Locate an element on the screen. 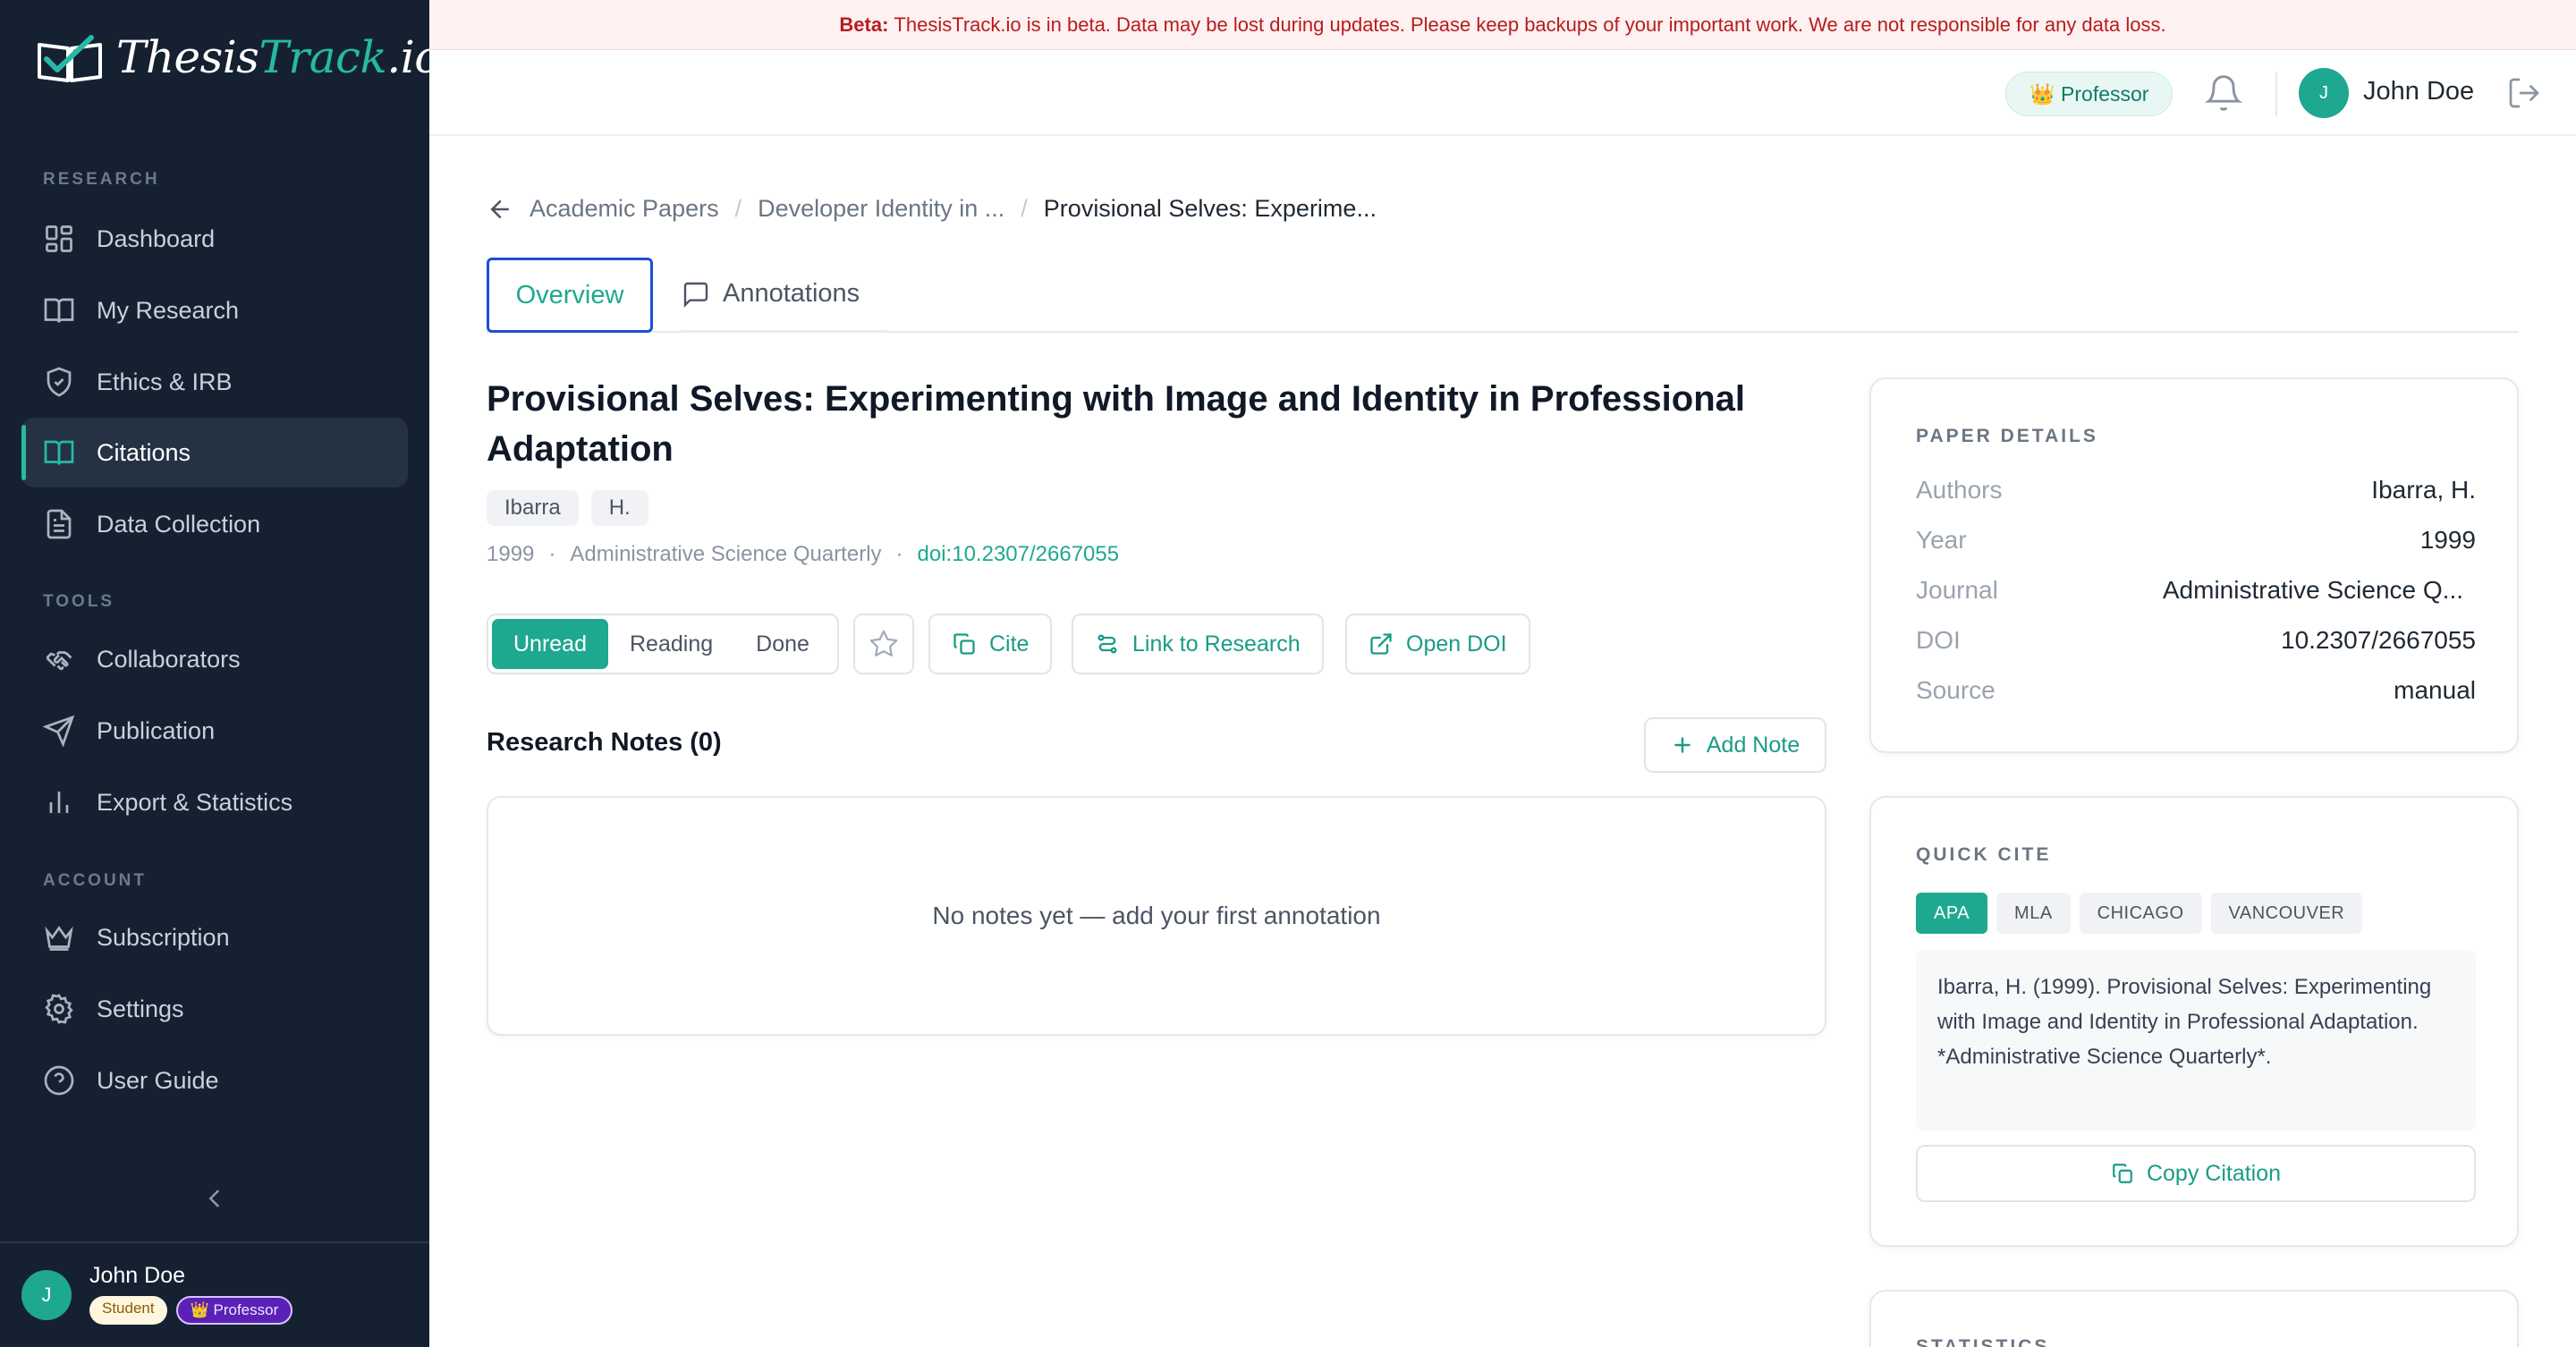 Image resolution: width=2576 pixels, height=1347 pixels. app-logo: ThesisTrack.io is located at coordinates (238, 57).